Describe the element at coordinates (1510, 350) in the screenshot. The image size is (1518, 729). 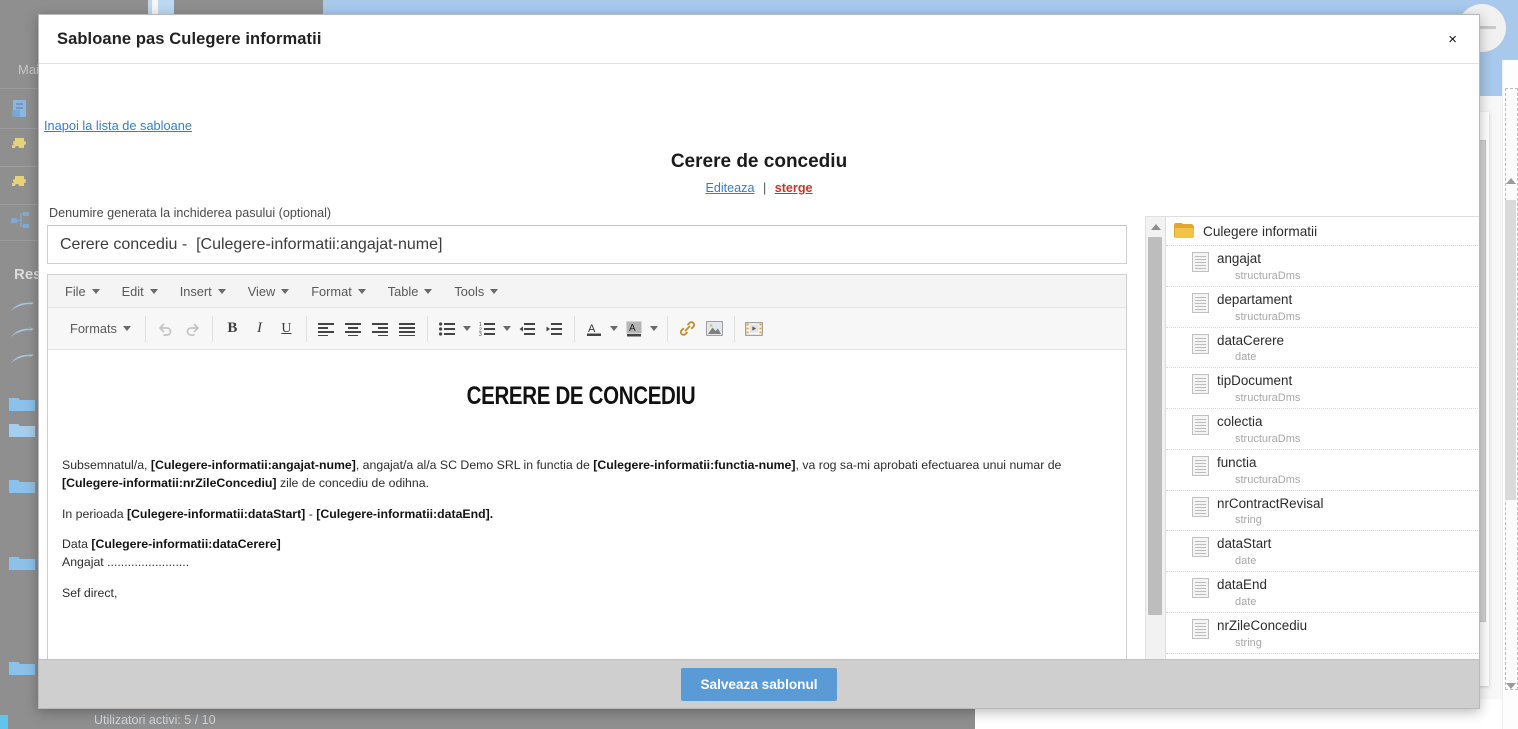
I see `page-scrollbar-thumb` at that location.